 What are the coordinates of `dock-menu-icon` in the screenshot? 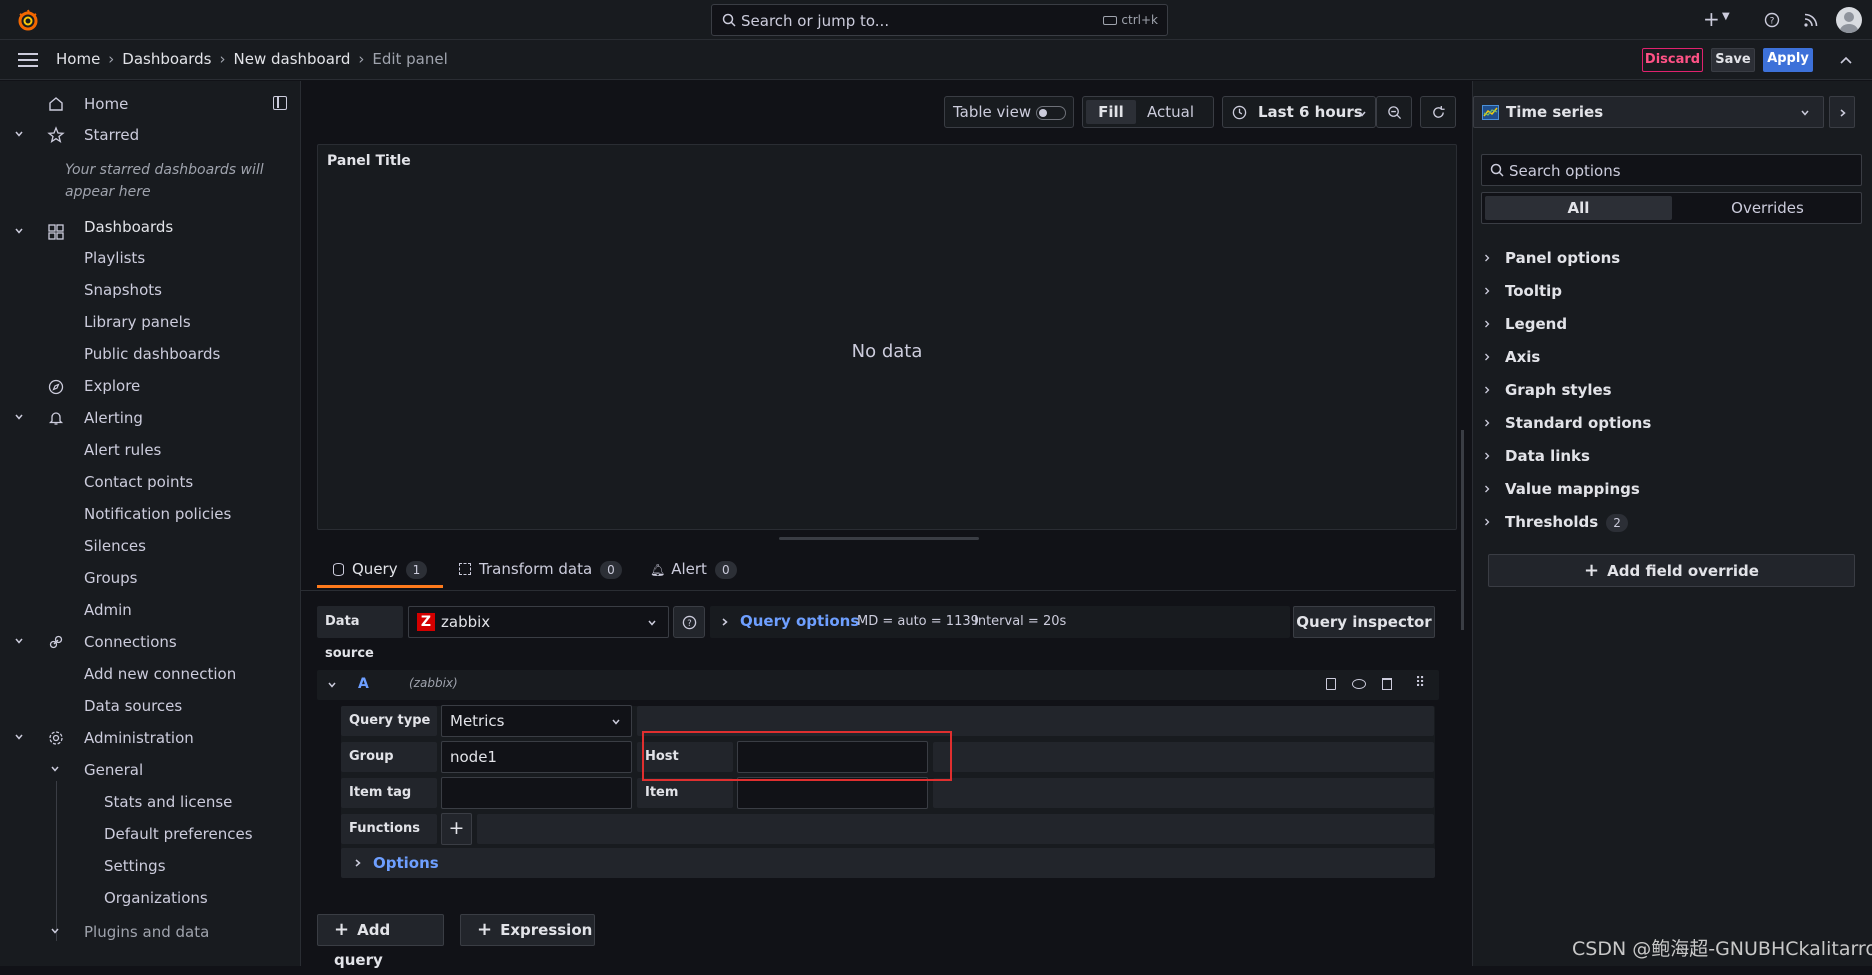 It's located at (280, 103).